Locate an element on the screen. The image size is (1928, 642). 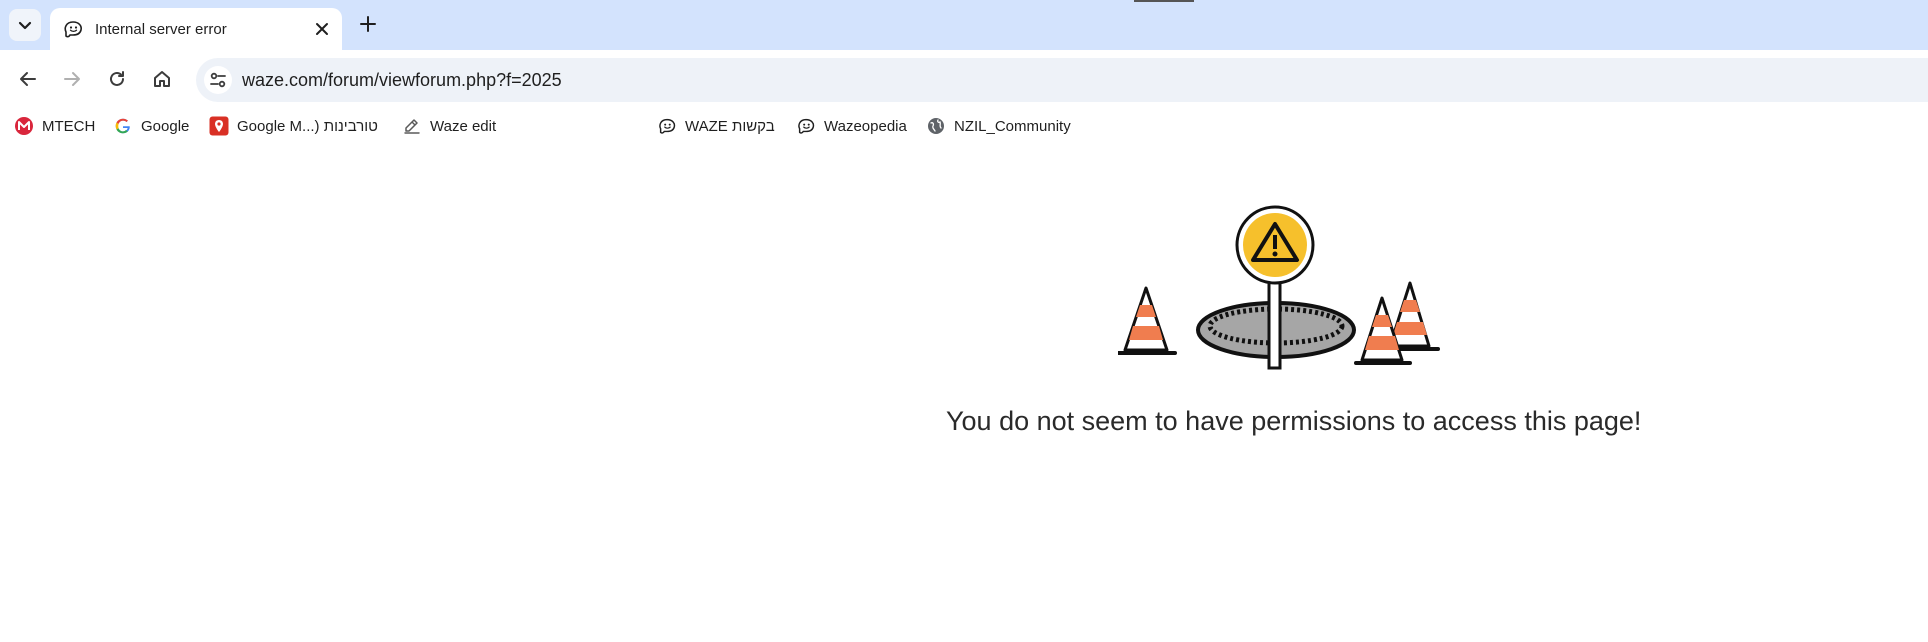
traffic-cone-icon is located at coordinates (1147, 320).